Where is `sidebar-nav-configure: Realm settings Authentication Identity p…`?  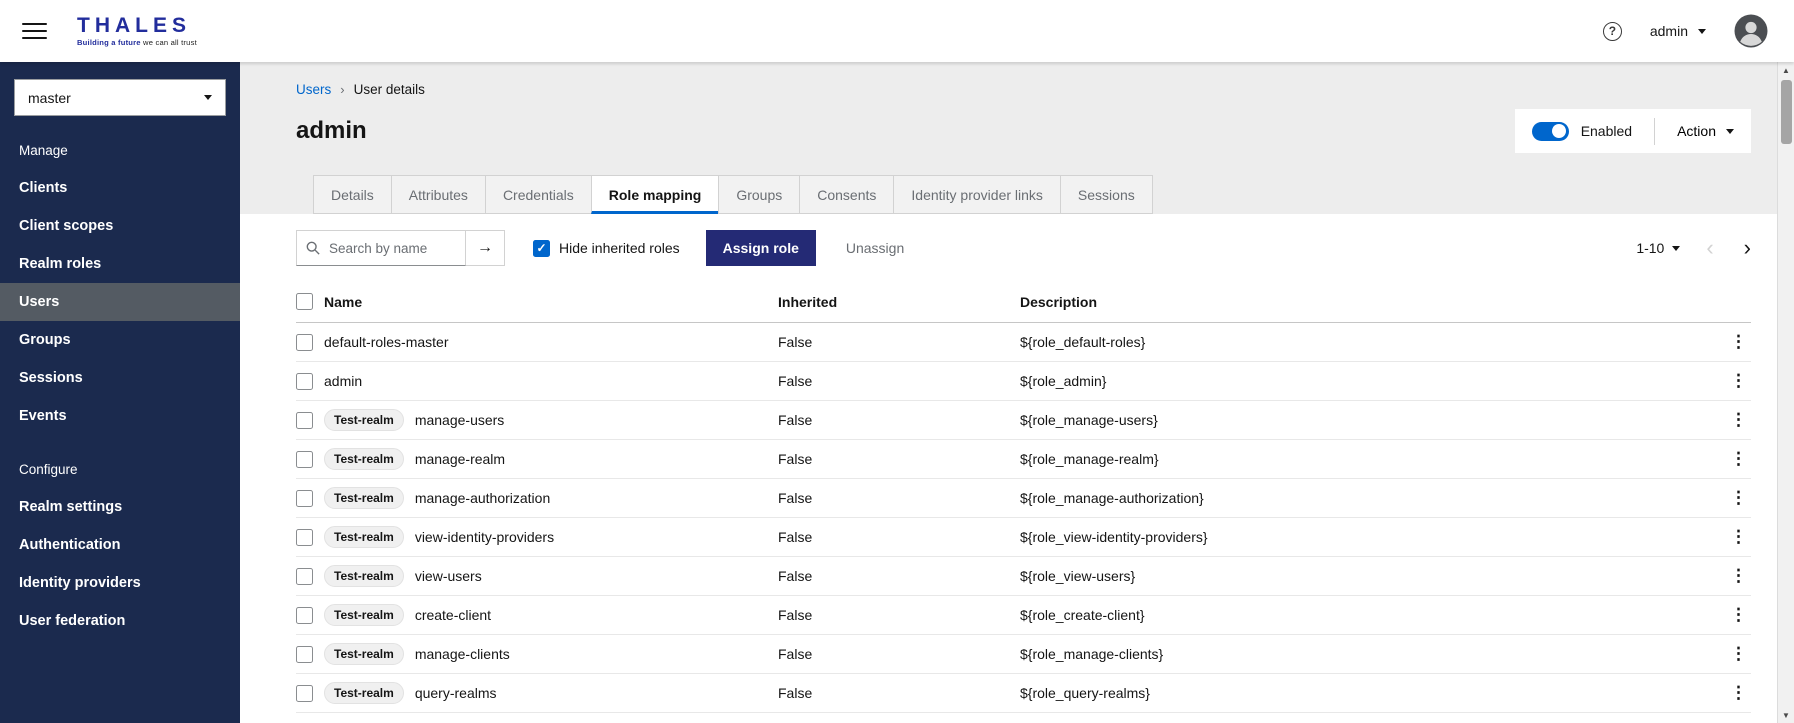 sidebar-nav-configure: Realm settings Authentication Identity p… is located at coordinates (120, 564).